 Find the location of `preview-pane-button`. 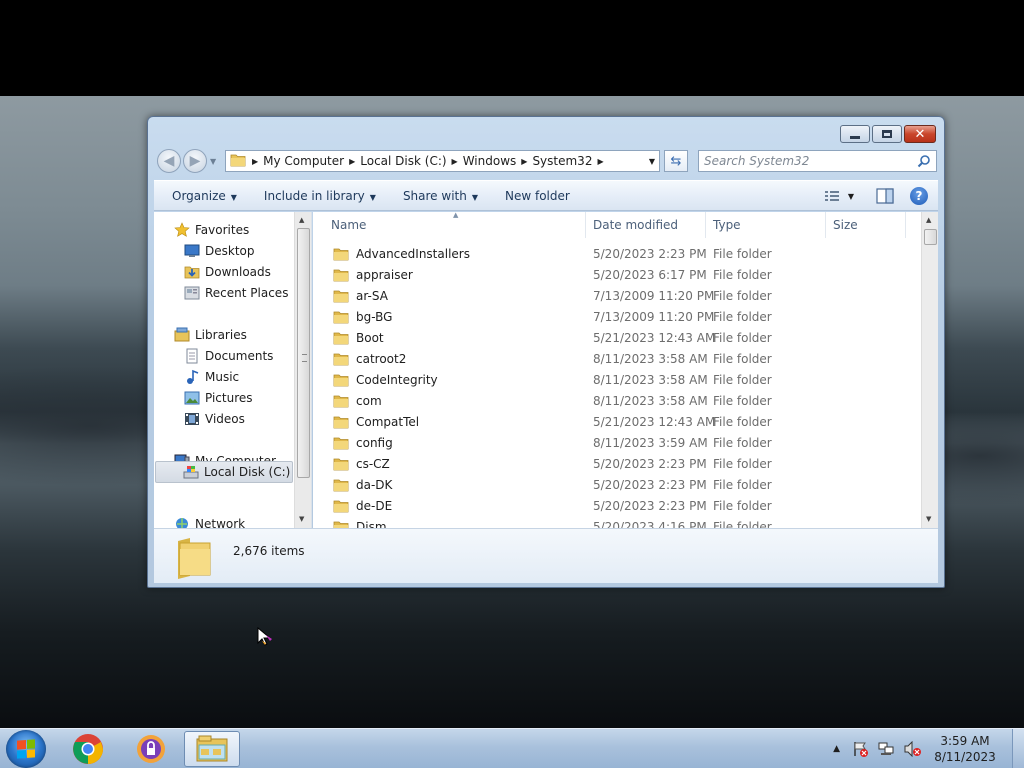

preview-pane-button is located at coordinates (885, 196).